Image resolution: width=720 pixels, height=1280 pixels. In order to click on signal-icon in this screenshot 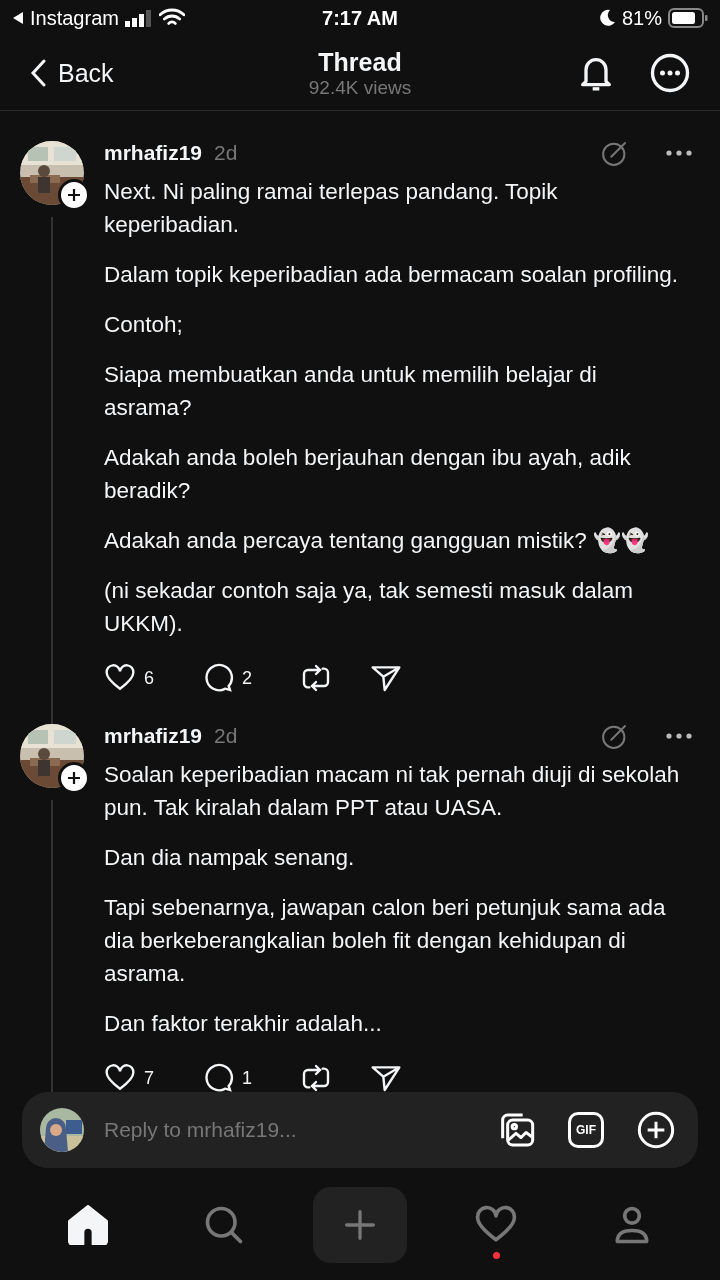, I will do `click(138, 18)`.